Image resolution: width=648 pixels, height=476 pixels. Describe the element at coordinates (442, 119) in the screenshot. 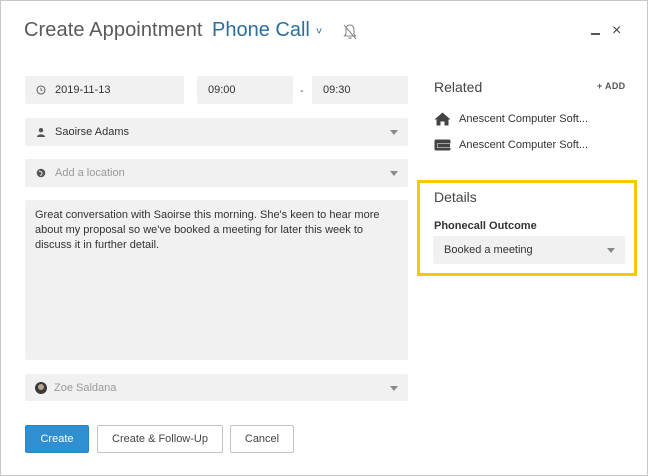

I see `home-icon` at that location.